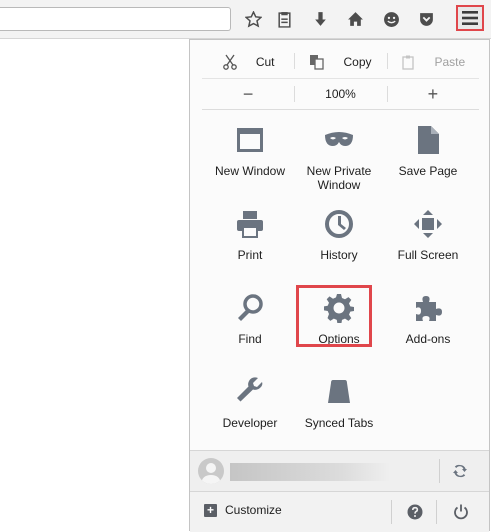  What do you see at coordinates (461, 512) in the screenshot?
I see `power-icon` at bounding box center [461, 512].